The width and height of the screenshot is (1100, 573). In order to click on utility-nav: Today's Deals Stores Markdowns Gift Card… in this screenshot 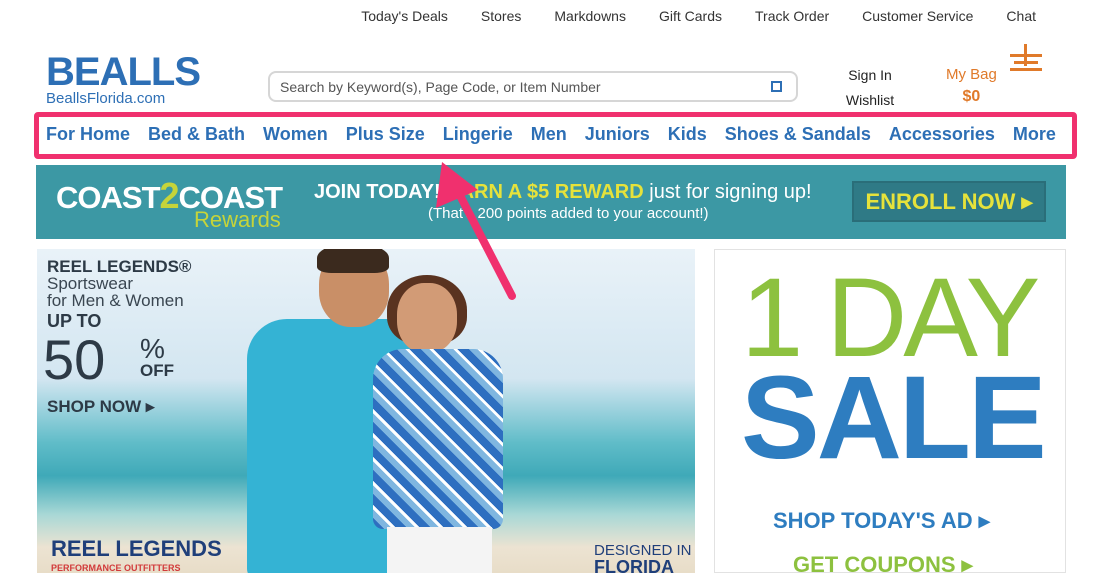, I will do `click(698, 16)`.